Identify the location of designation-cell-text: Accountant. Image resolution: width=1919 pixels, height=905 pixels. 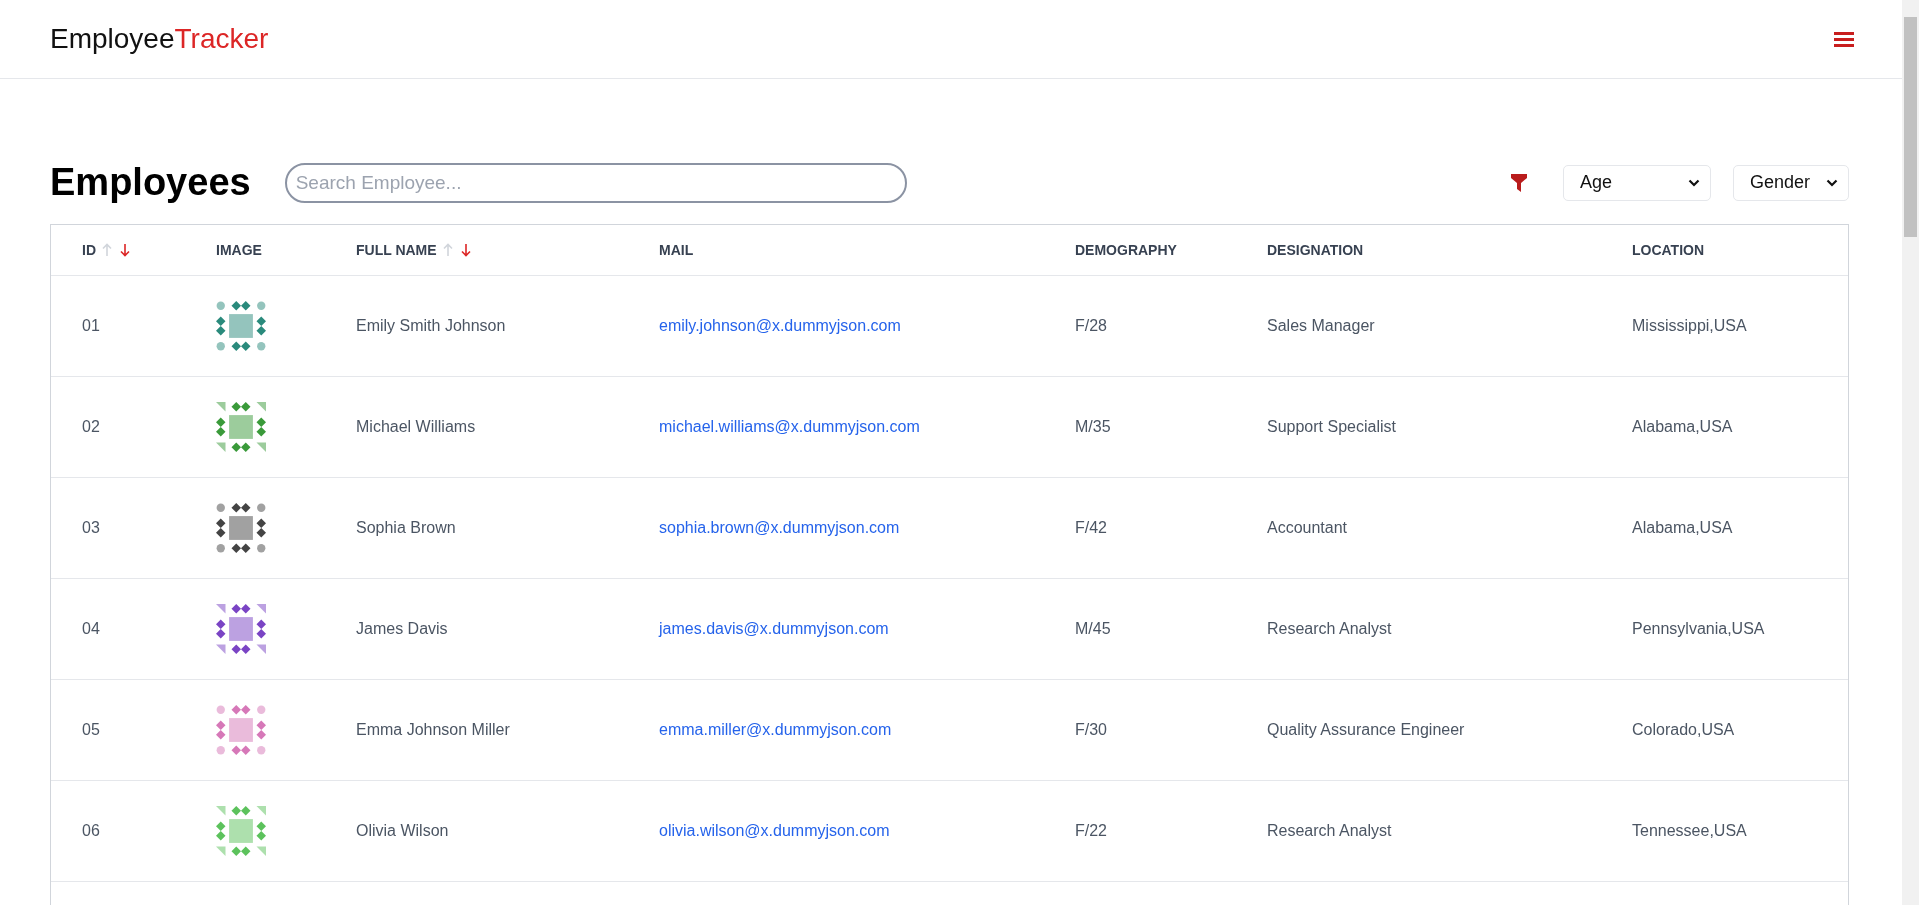
(1308, 528).